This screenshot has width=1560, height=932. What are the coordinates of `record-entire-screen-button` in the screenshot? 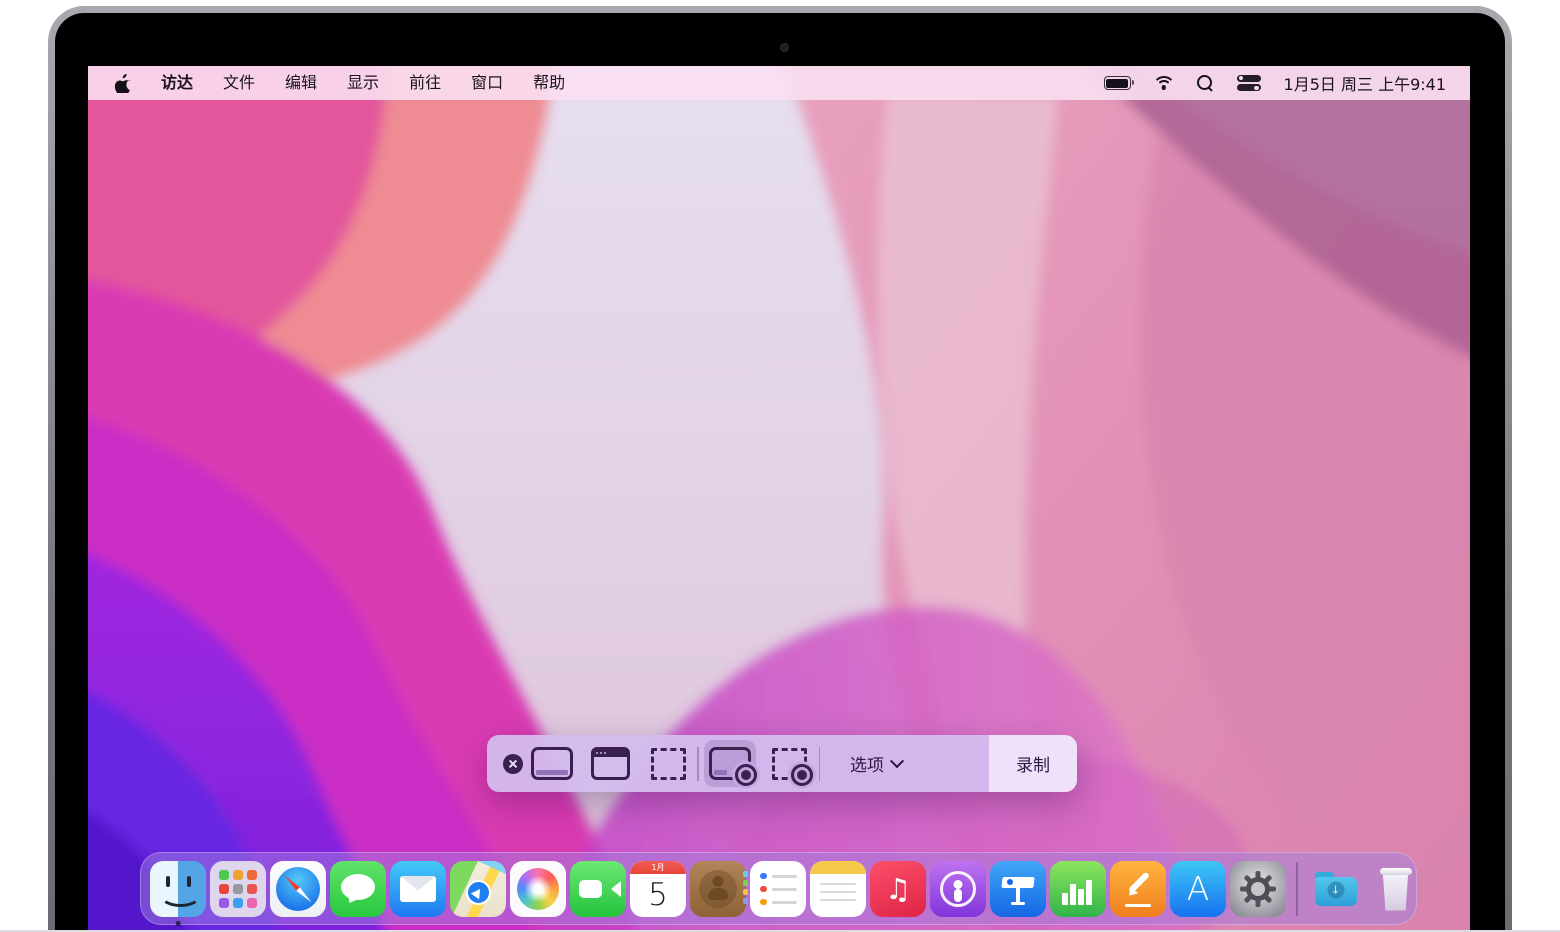 It's located at (730, 763).